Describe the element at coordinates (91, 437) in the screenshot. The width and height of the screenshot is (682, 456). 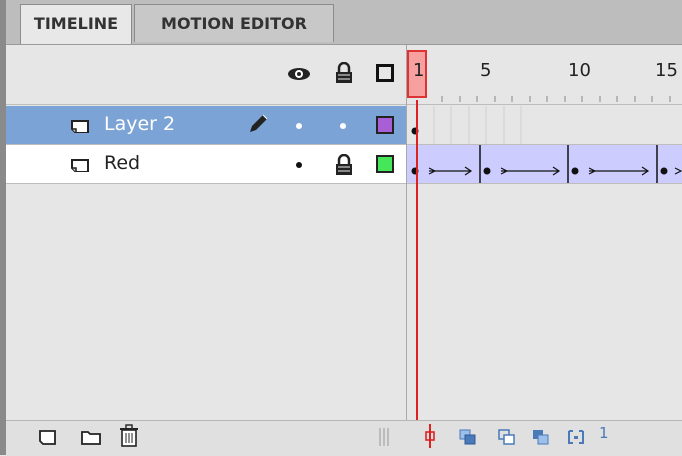
I see `new-folder-icon` at that location.